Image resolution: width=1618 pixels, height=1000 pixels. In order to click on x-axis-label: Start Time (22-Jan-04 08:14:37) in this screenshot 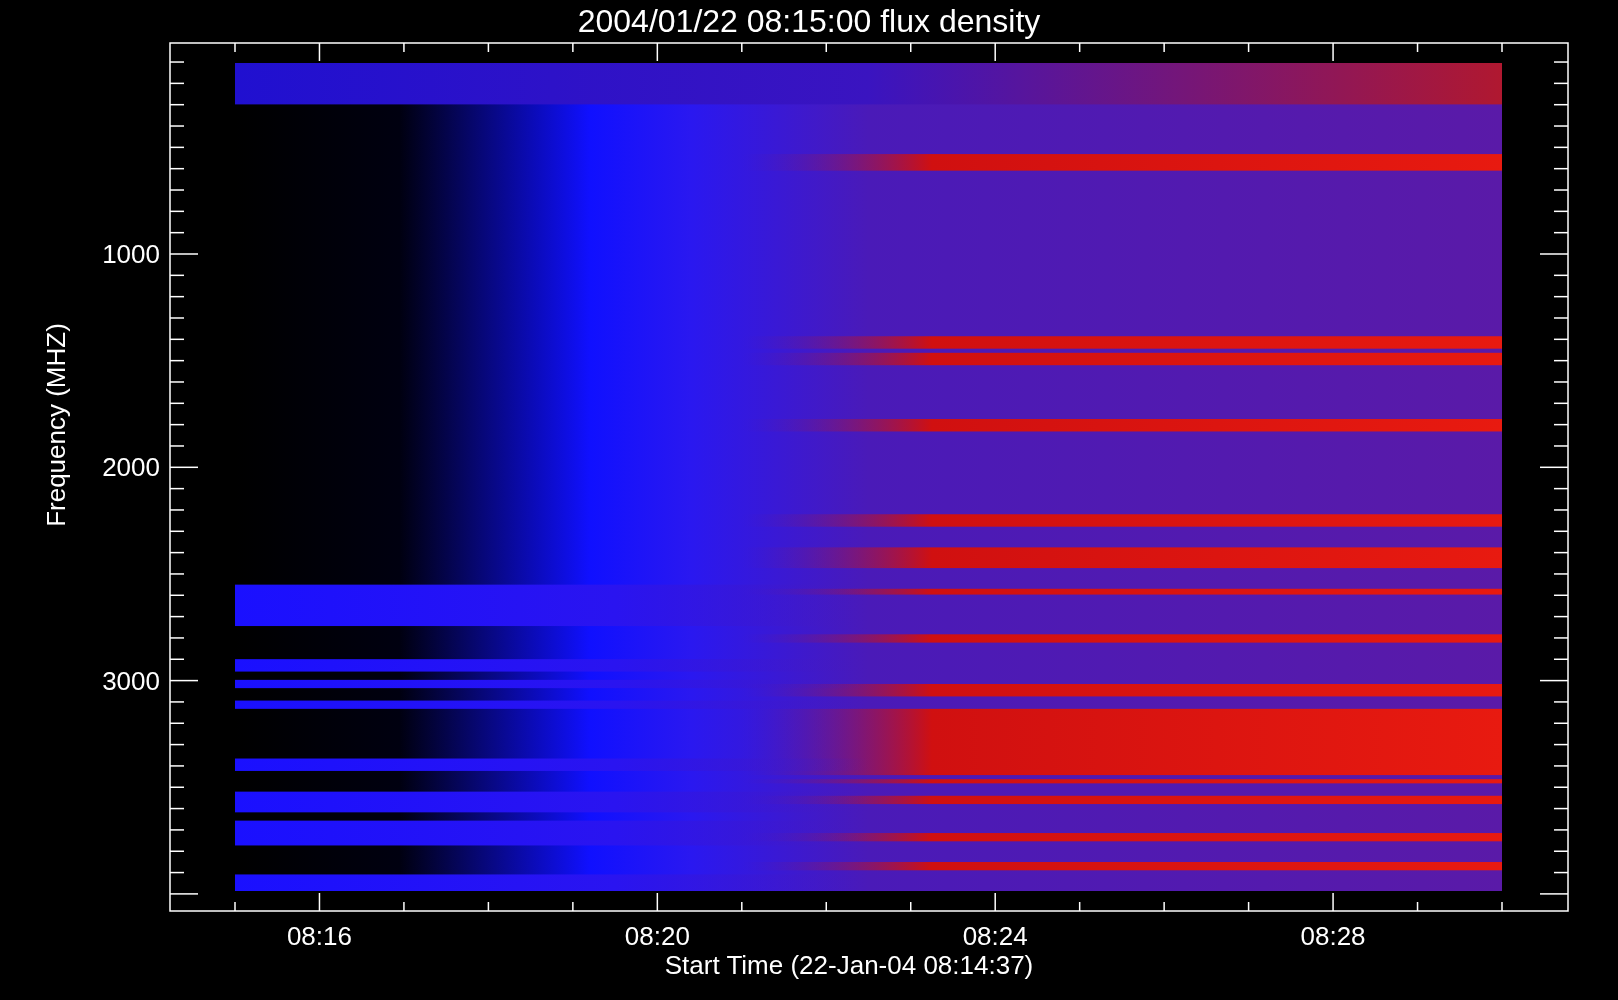, I will do `click(849, 965)`.